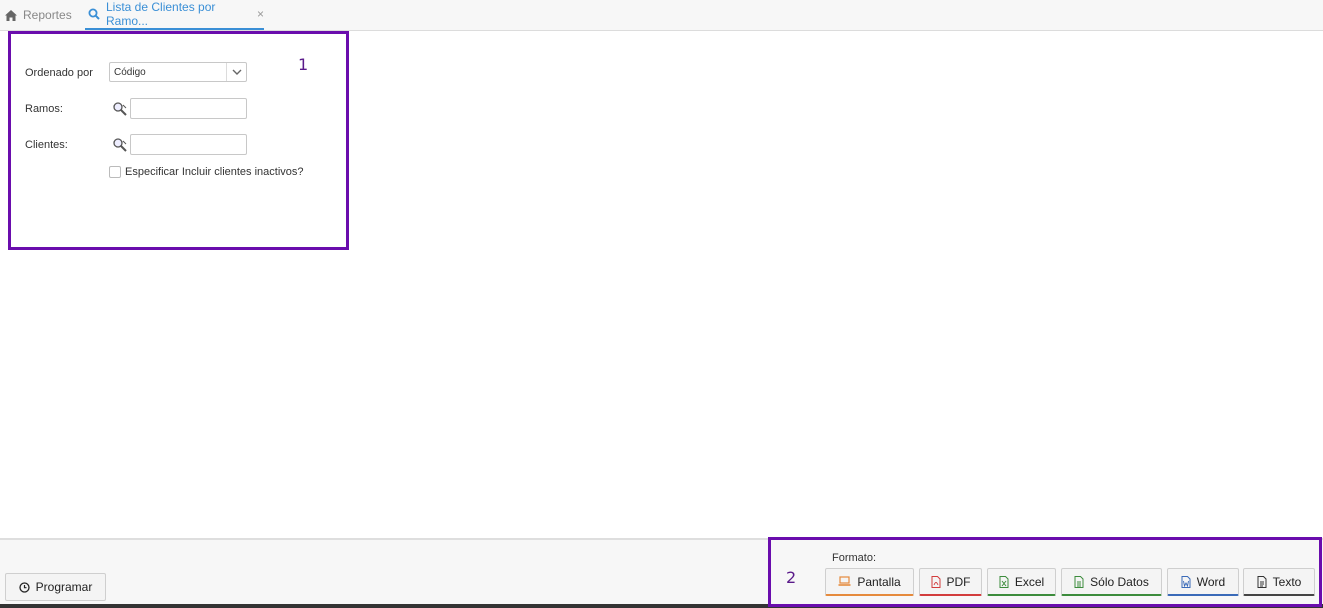  Describe the element at coordinates (178, 72) in the screenshot. I see `ordenado-por-select: Código` at that location.